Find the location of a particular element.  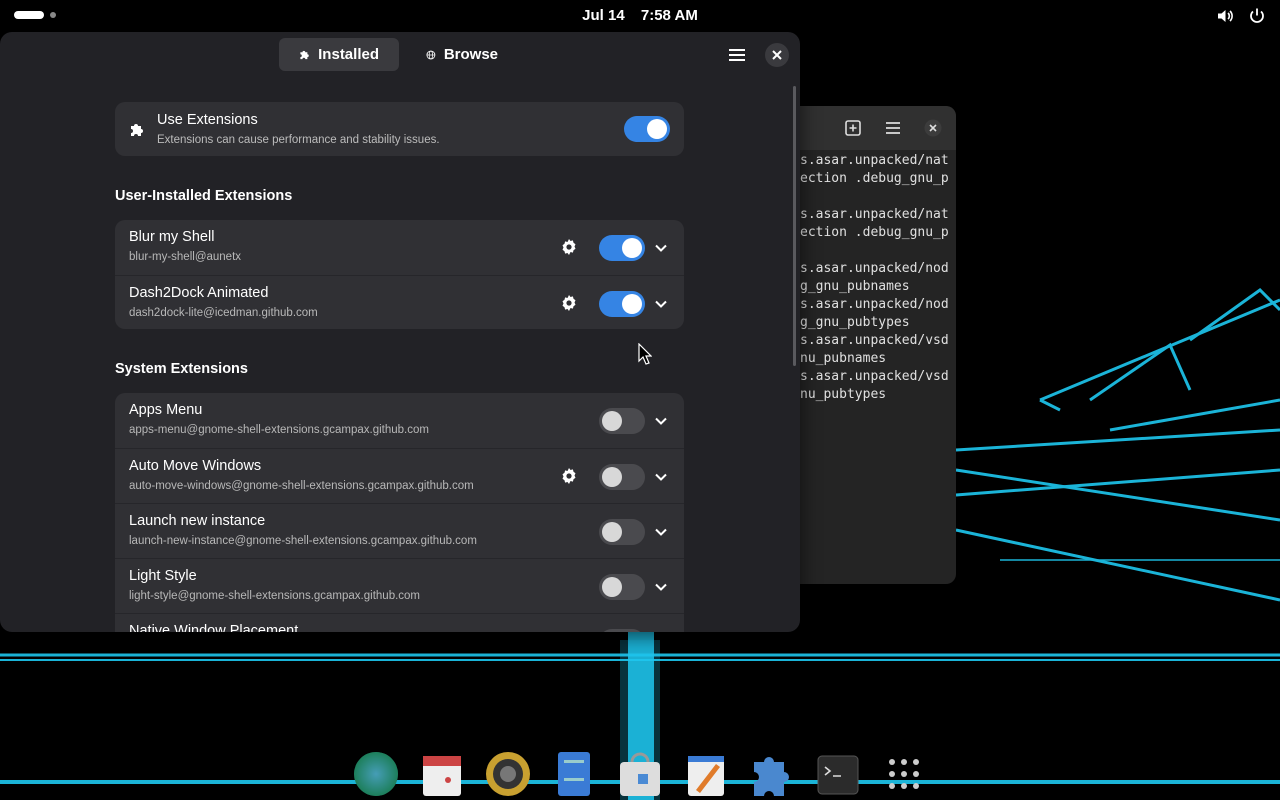

extensions-icon is located at coordinates (772, 772).